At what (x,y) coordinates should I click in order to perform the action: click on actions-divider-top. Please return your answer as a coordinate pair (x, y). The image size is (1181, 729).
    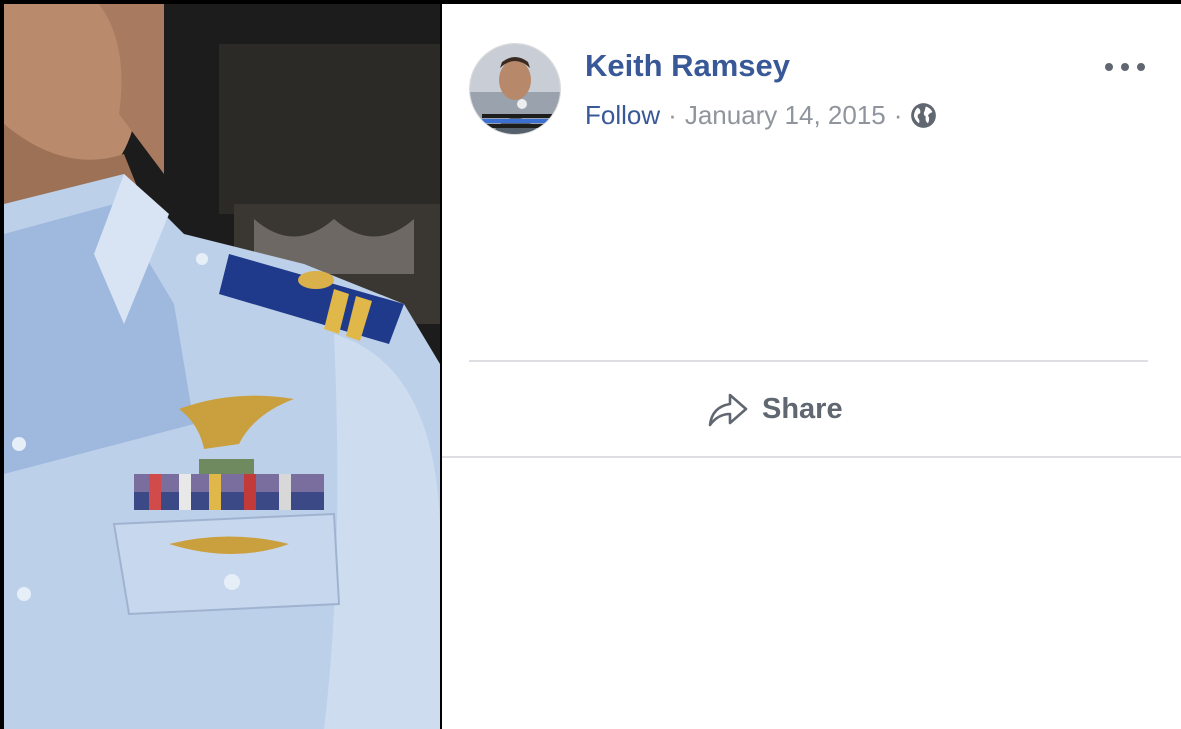
    Looking at the image, I should click on (808, 361).